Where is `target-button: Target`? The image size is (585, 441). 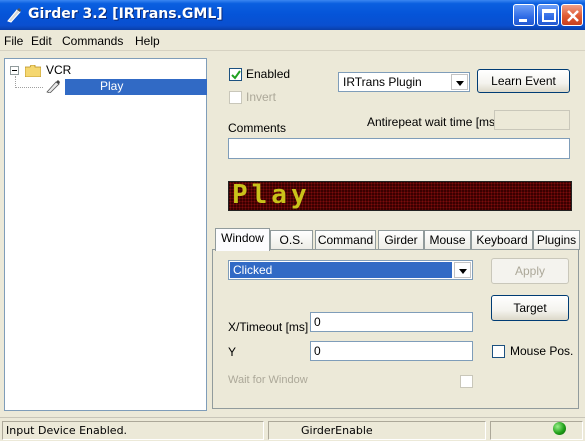
target-button: Target is located at coordinates (530, 308).